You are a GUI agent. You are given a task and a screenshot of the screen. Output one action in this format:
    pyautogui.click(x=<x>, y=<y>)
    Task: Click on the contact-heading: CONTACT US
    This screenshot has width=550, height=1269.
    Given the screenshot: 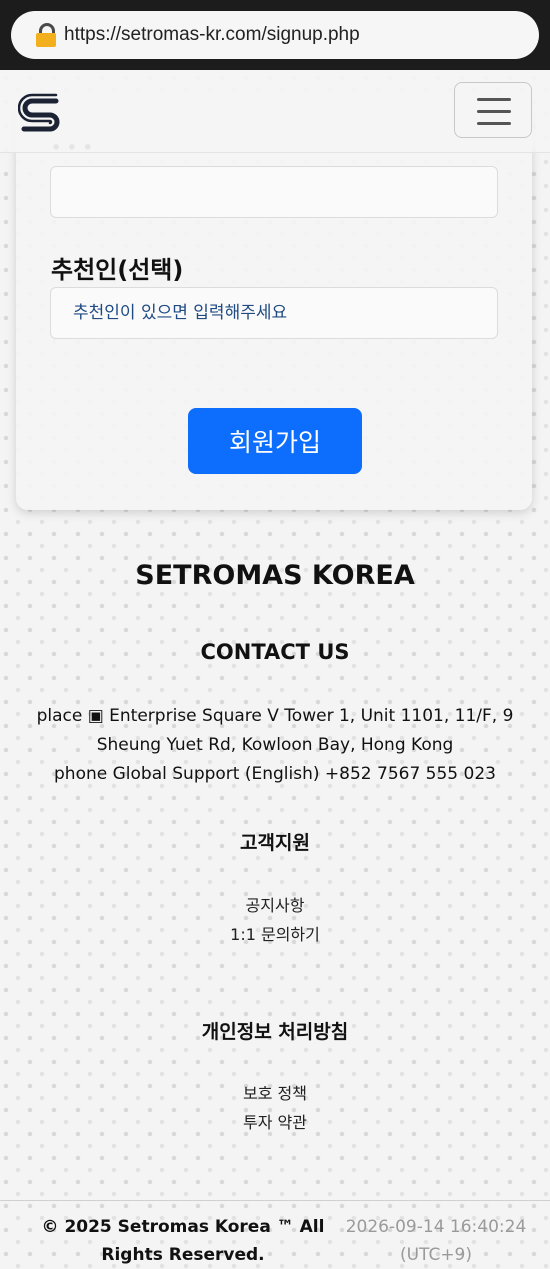 What is the action you would take?
    pyautogui.click(x=275, y=652)
    